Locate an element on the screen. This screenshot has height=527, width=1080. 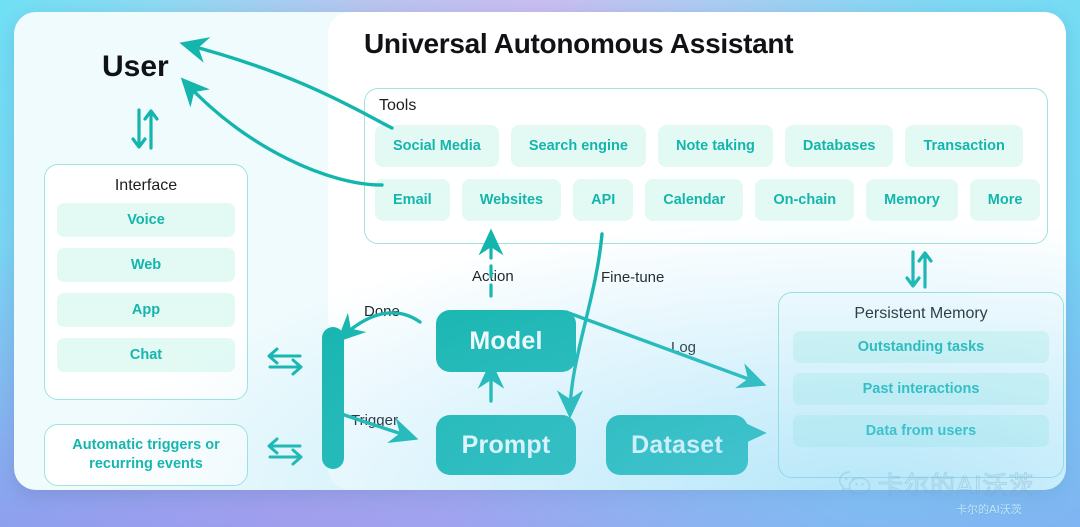
flow-label-trigger: Trigger is located at coordinates (374, 420).